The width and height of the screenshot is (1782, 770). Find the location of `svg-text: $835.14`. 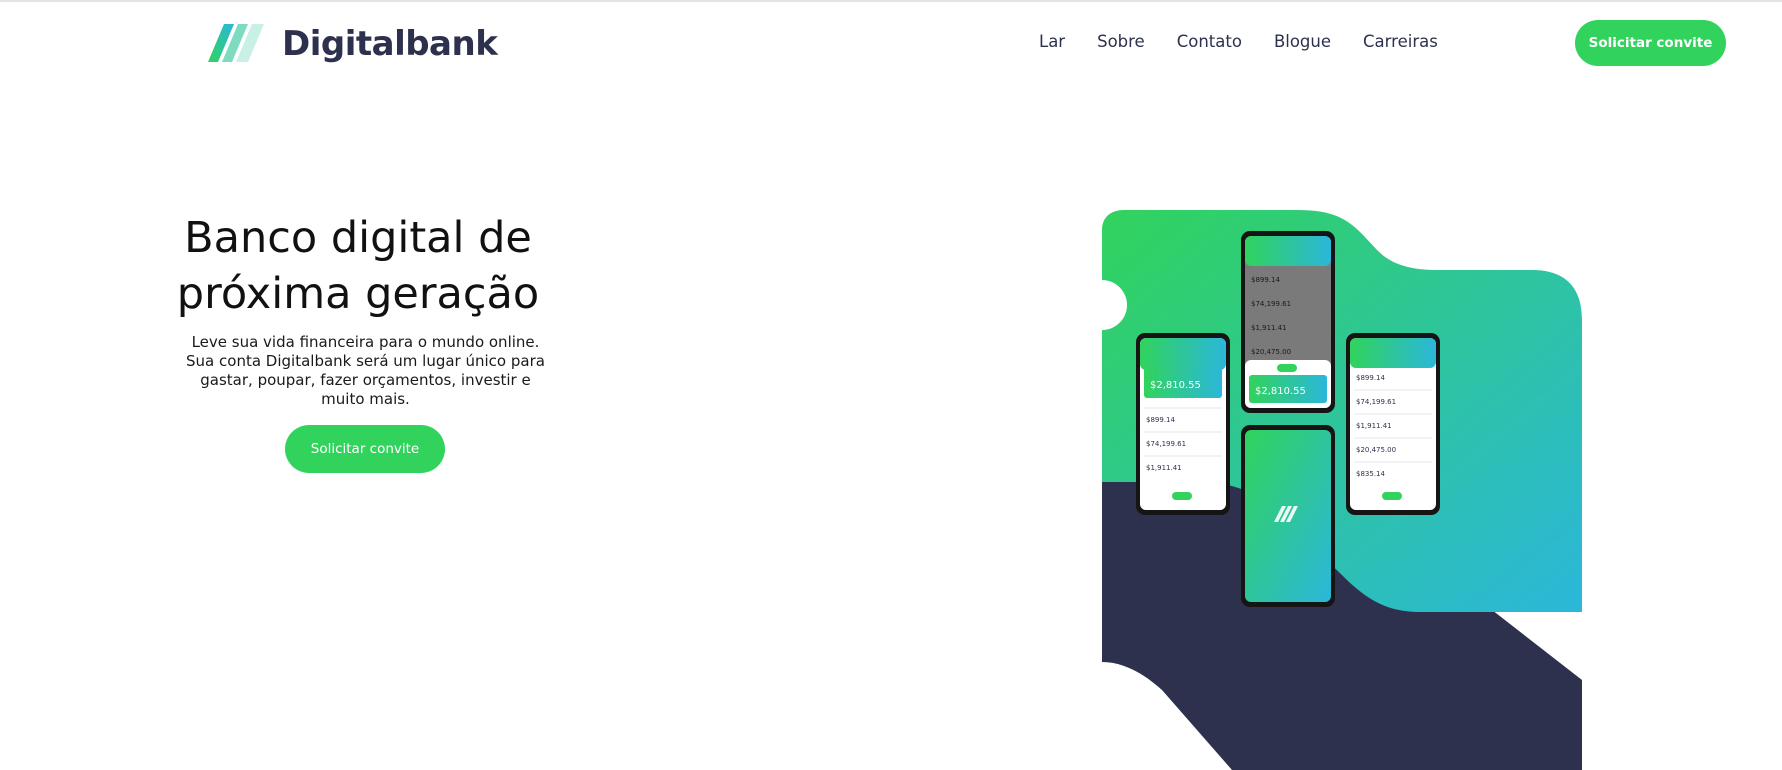

svg-text: $835.14 is located at coordinates (1370, 474).